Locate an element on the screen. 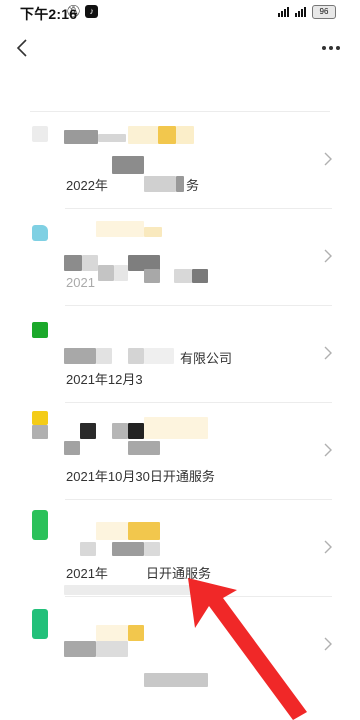  list-item: 有限公司 2021年12月3 is located at coordinates (180, 354).